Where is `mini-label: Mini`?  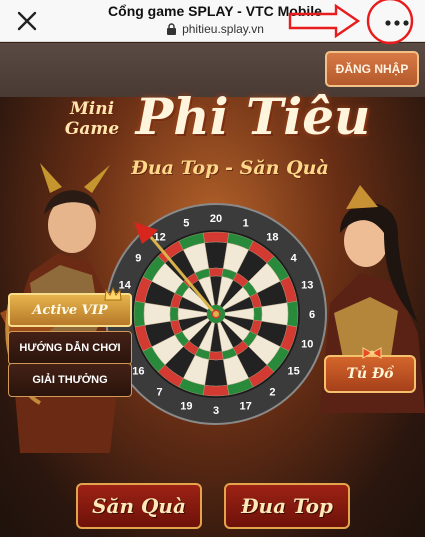
mini-label: Mini is located at coordinates (92, 109).